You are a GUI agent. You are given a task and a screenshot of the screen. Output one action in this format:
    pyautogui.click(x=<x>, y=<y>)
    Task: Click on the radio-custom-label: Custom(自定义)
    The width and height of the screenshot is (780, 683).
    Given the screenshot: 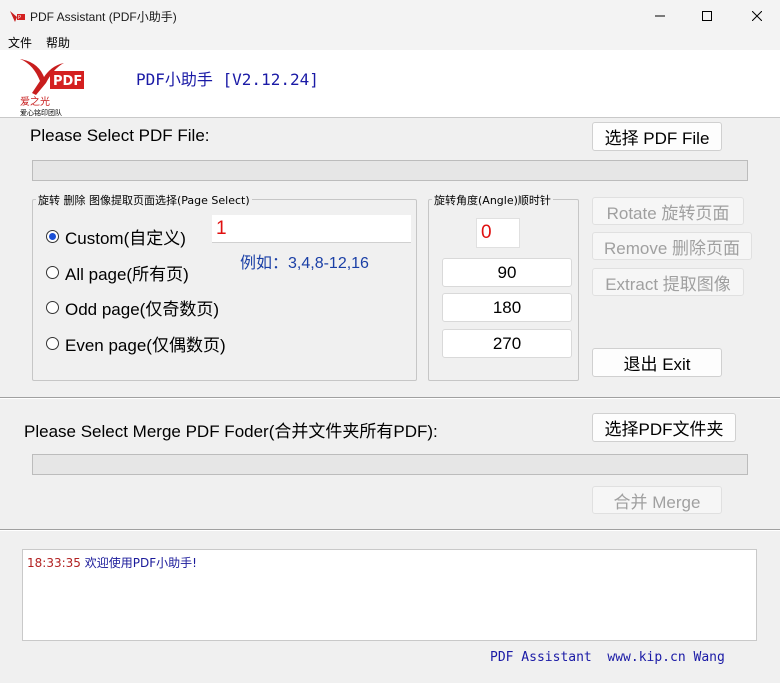 What is the action you would take?
    pyautogui.click(x=125, y=238)
    